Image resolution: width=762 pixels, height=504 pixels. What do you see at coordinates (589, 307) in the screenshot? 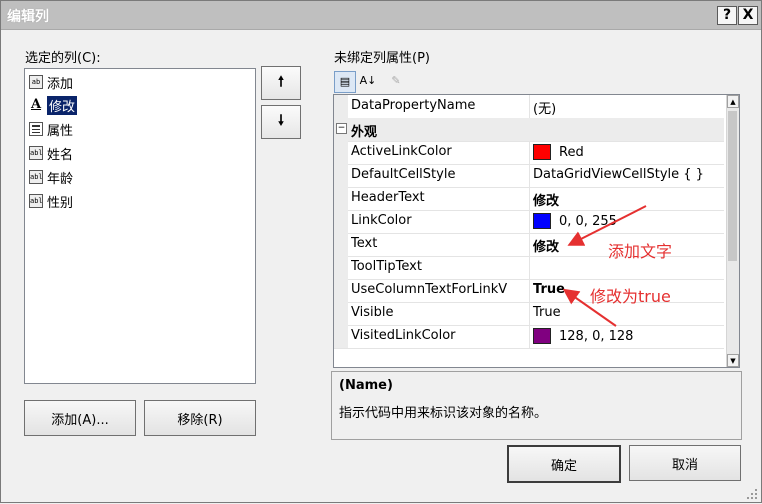
I see `arrow-to-true-value` at bounding box center [589, 307].